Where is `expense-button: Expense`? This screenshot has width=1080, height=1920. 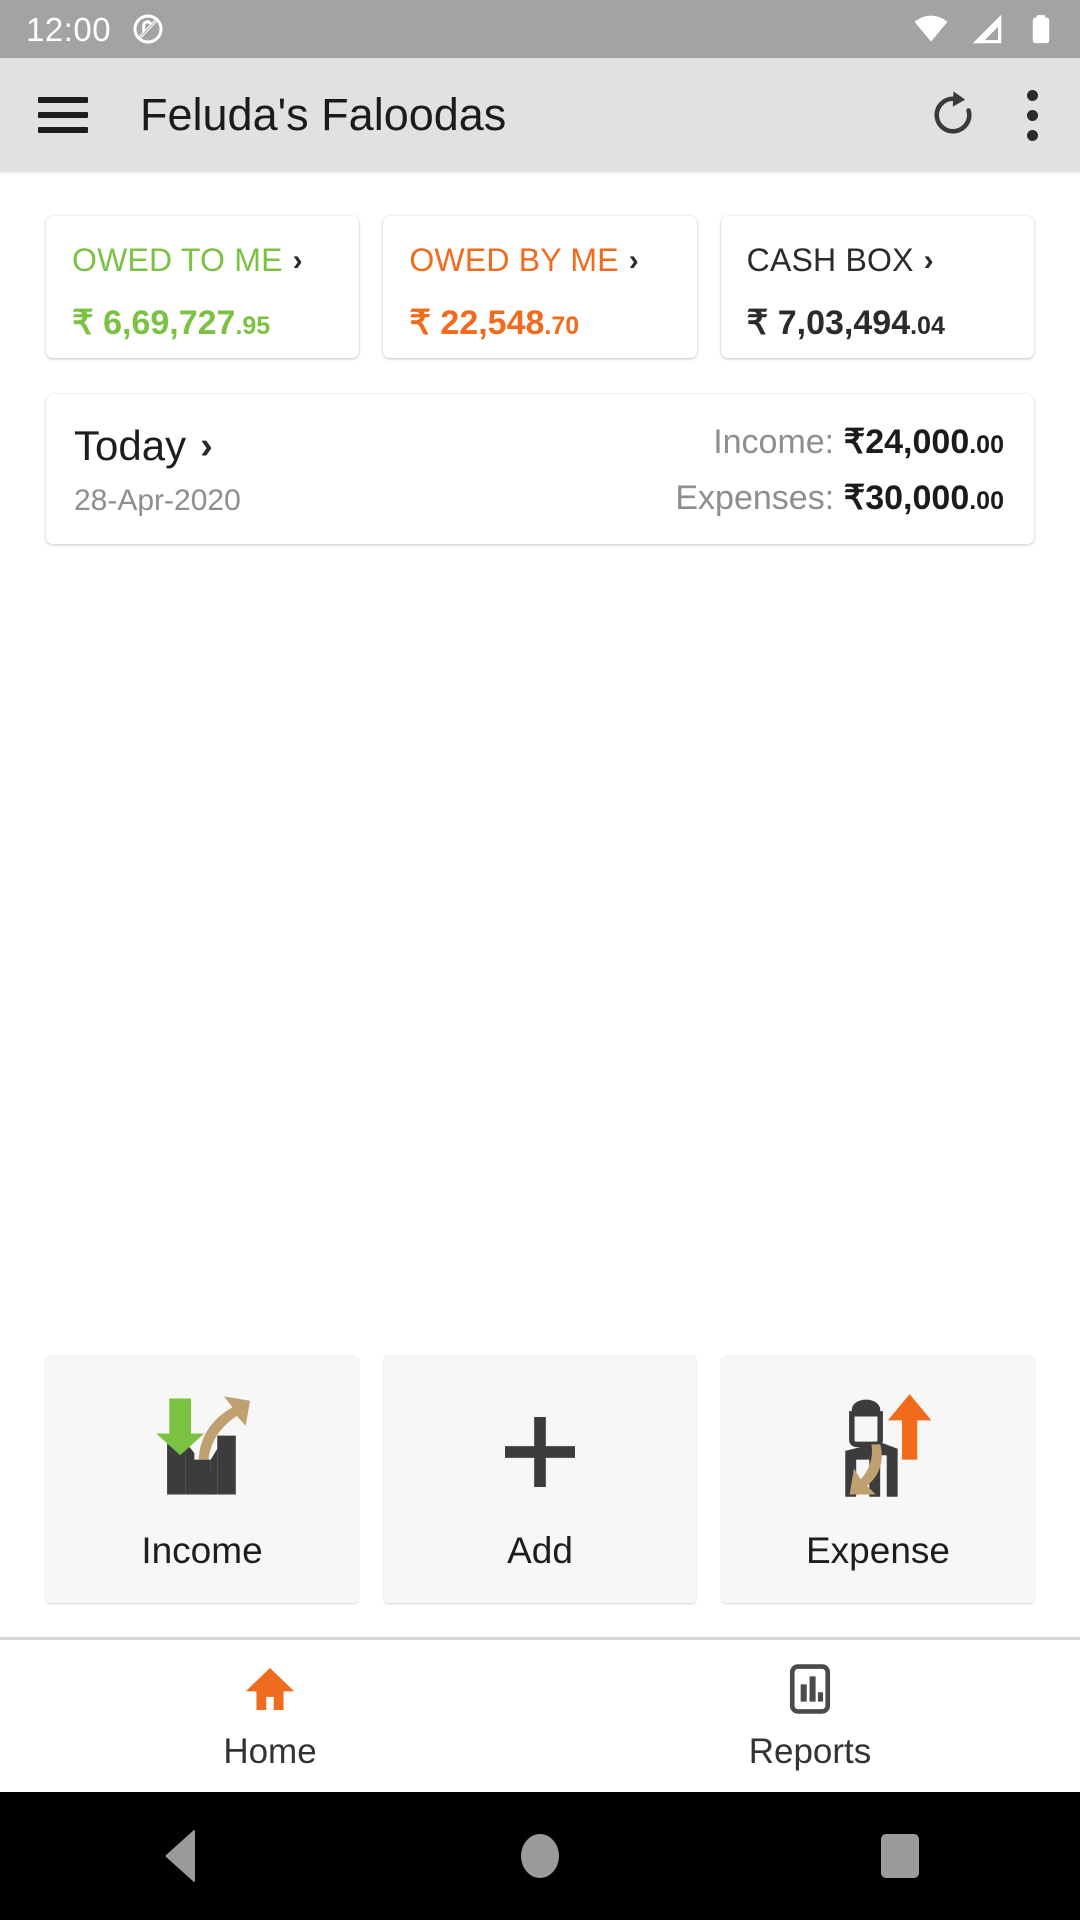
expense-button: Expense is located at coordinates (878, 1479).